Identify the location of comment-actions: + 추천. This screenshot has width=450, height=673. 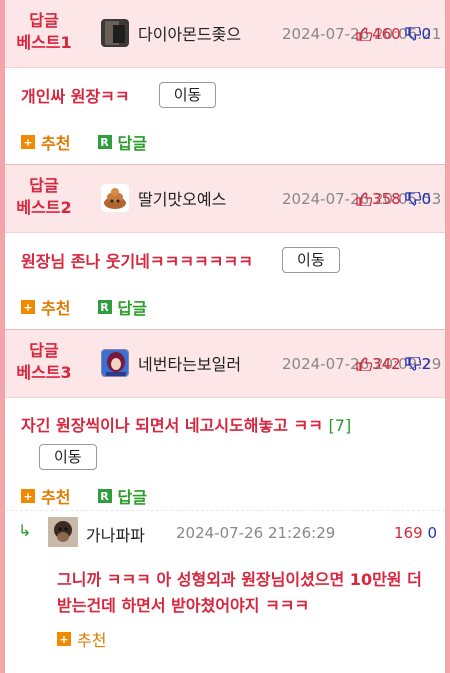
(225, 635).